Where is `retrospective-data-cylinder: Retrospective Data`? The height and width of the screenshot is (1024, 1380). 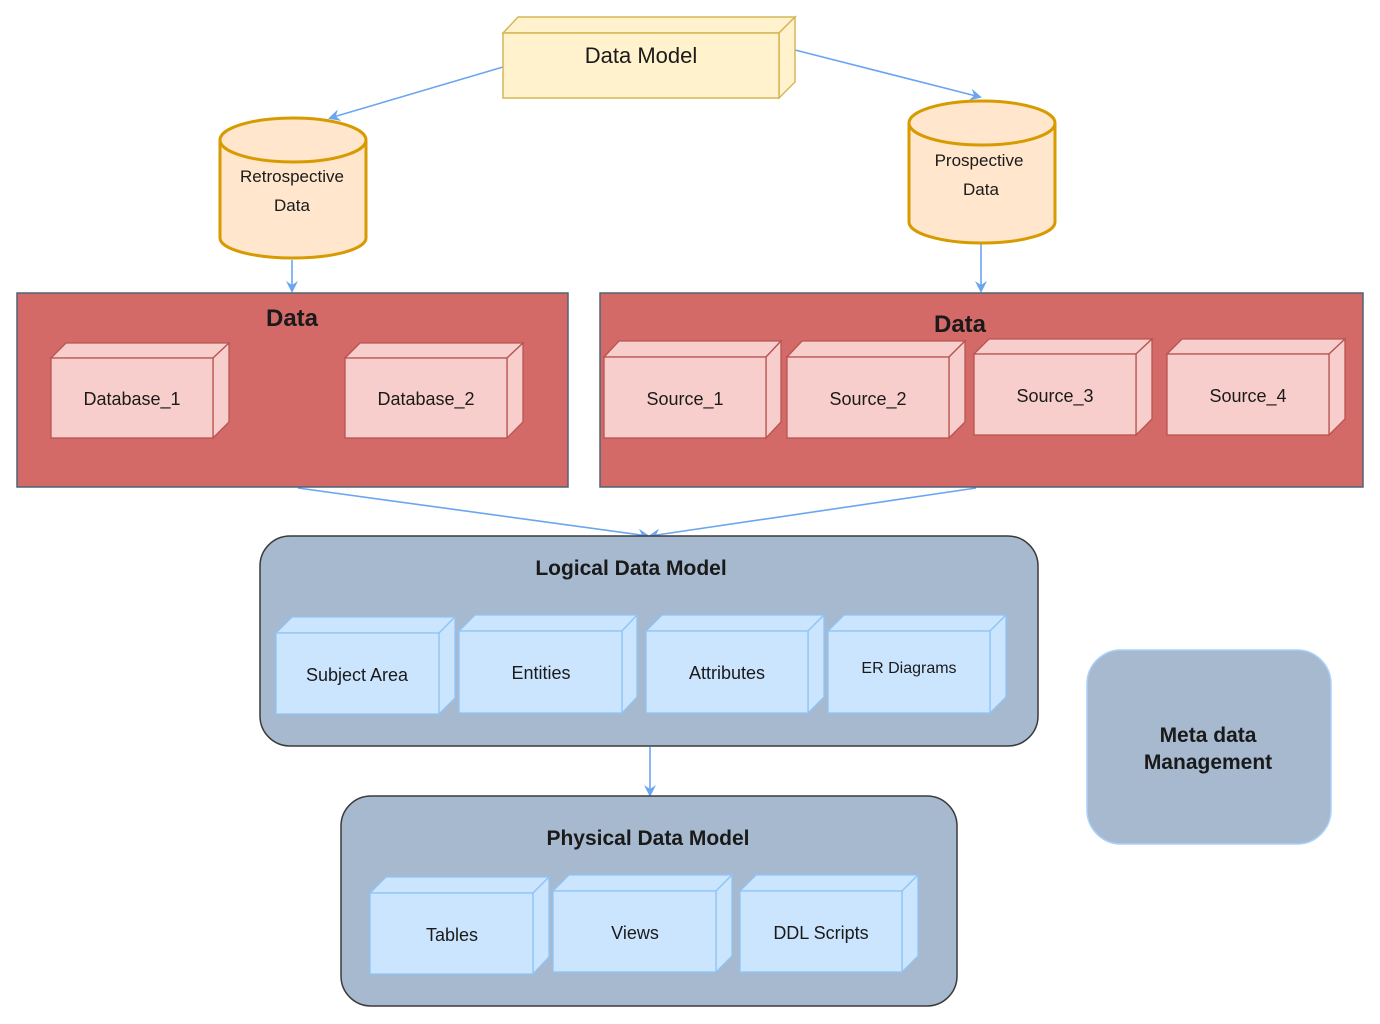
retrospective-data-cylinder: Retrospective Data is located at coordinates (293, 188).